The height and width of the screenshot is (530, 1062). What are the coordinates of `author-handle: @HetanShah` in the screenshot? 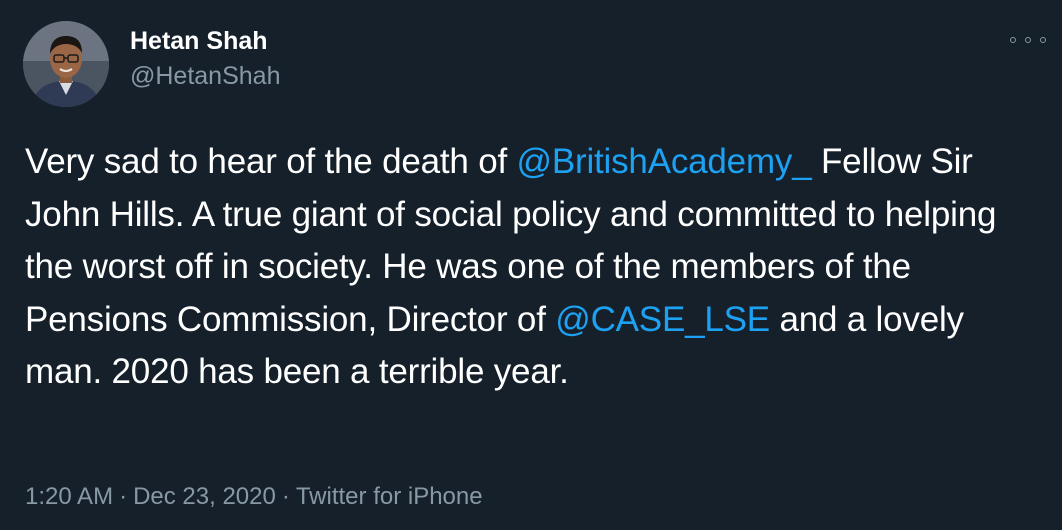 It's located at (205, 76).